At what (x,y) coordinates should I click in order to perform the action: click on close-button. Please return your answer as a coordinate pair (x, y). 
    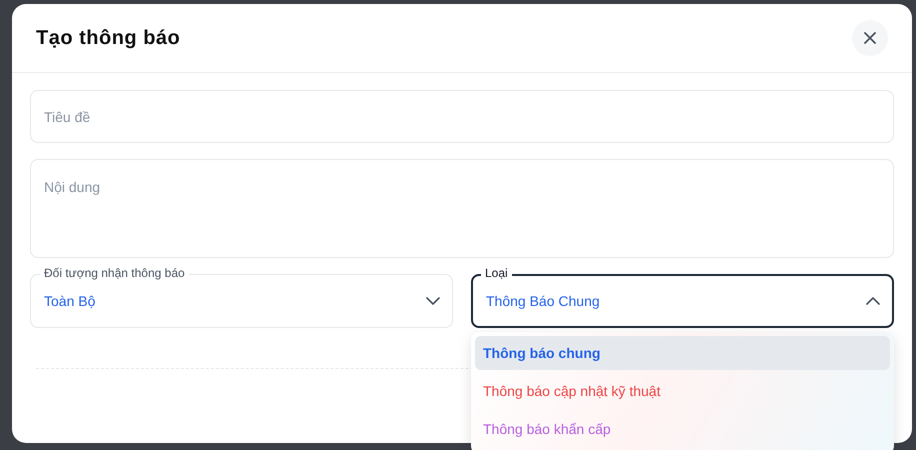
    Looking at the image, I should click on (870, 38).